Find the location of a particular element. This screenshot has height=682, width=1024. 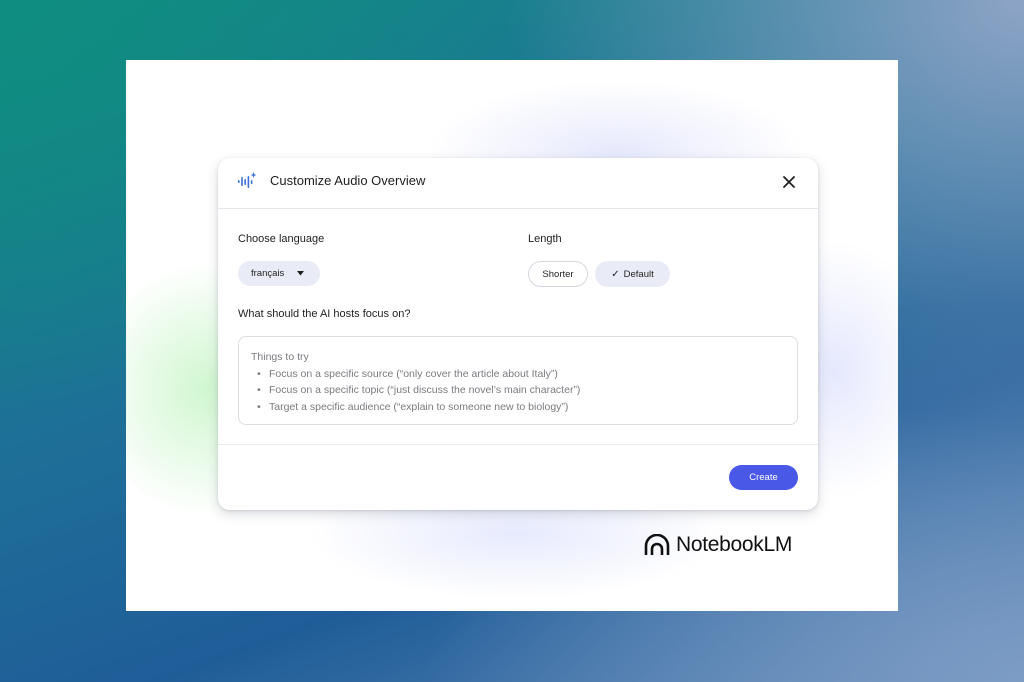

audio-sparkle-icon is located at coordinates (247, 180).